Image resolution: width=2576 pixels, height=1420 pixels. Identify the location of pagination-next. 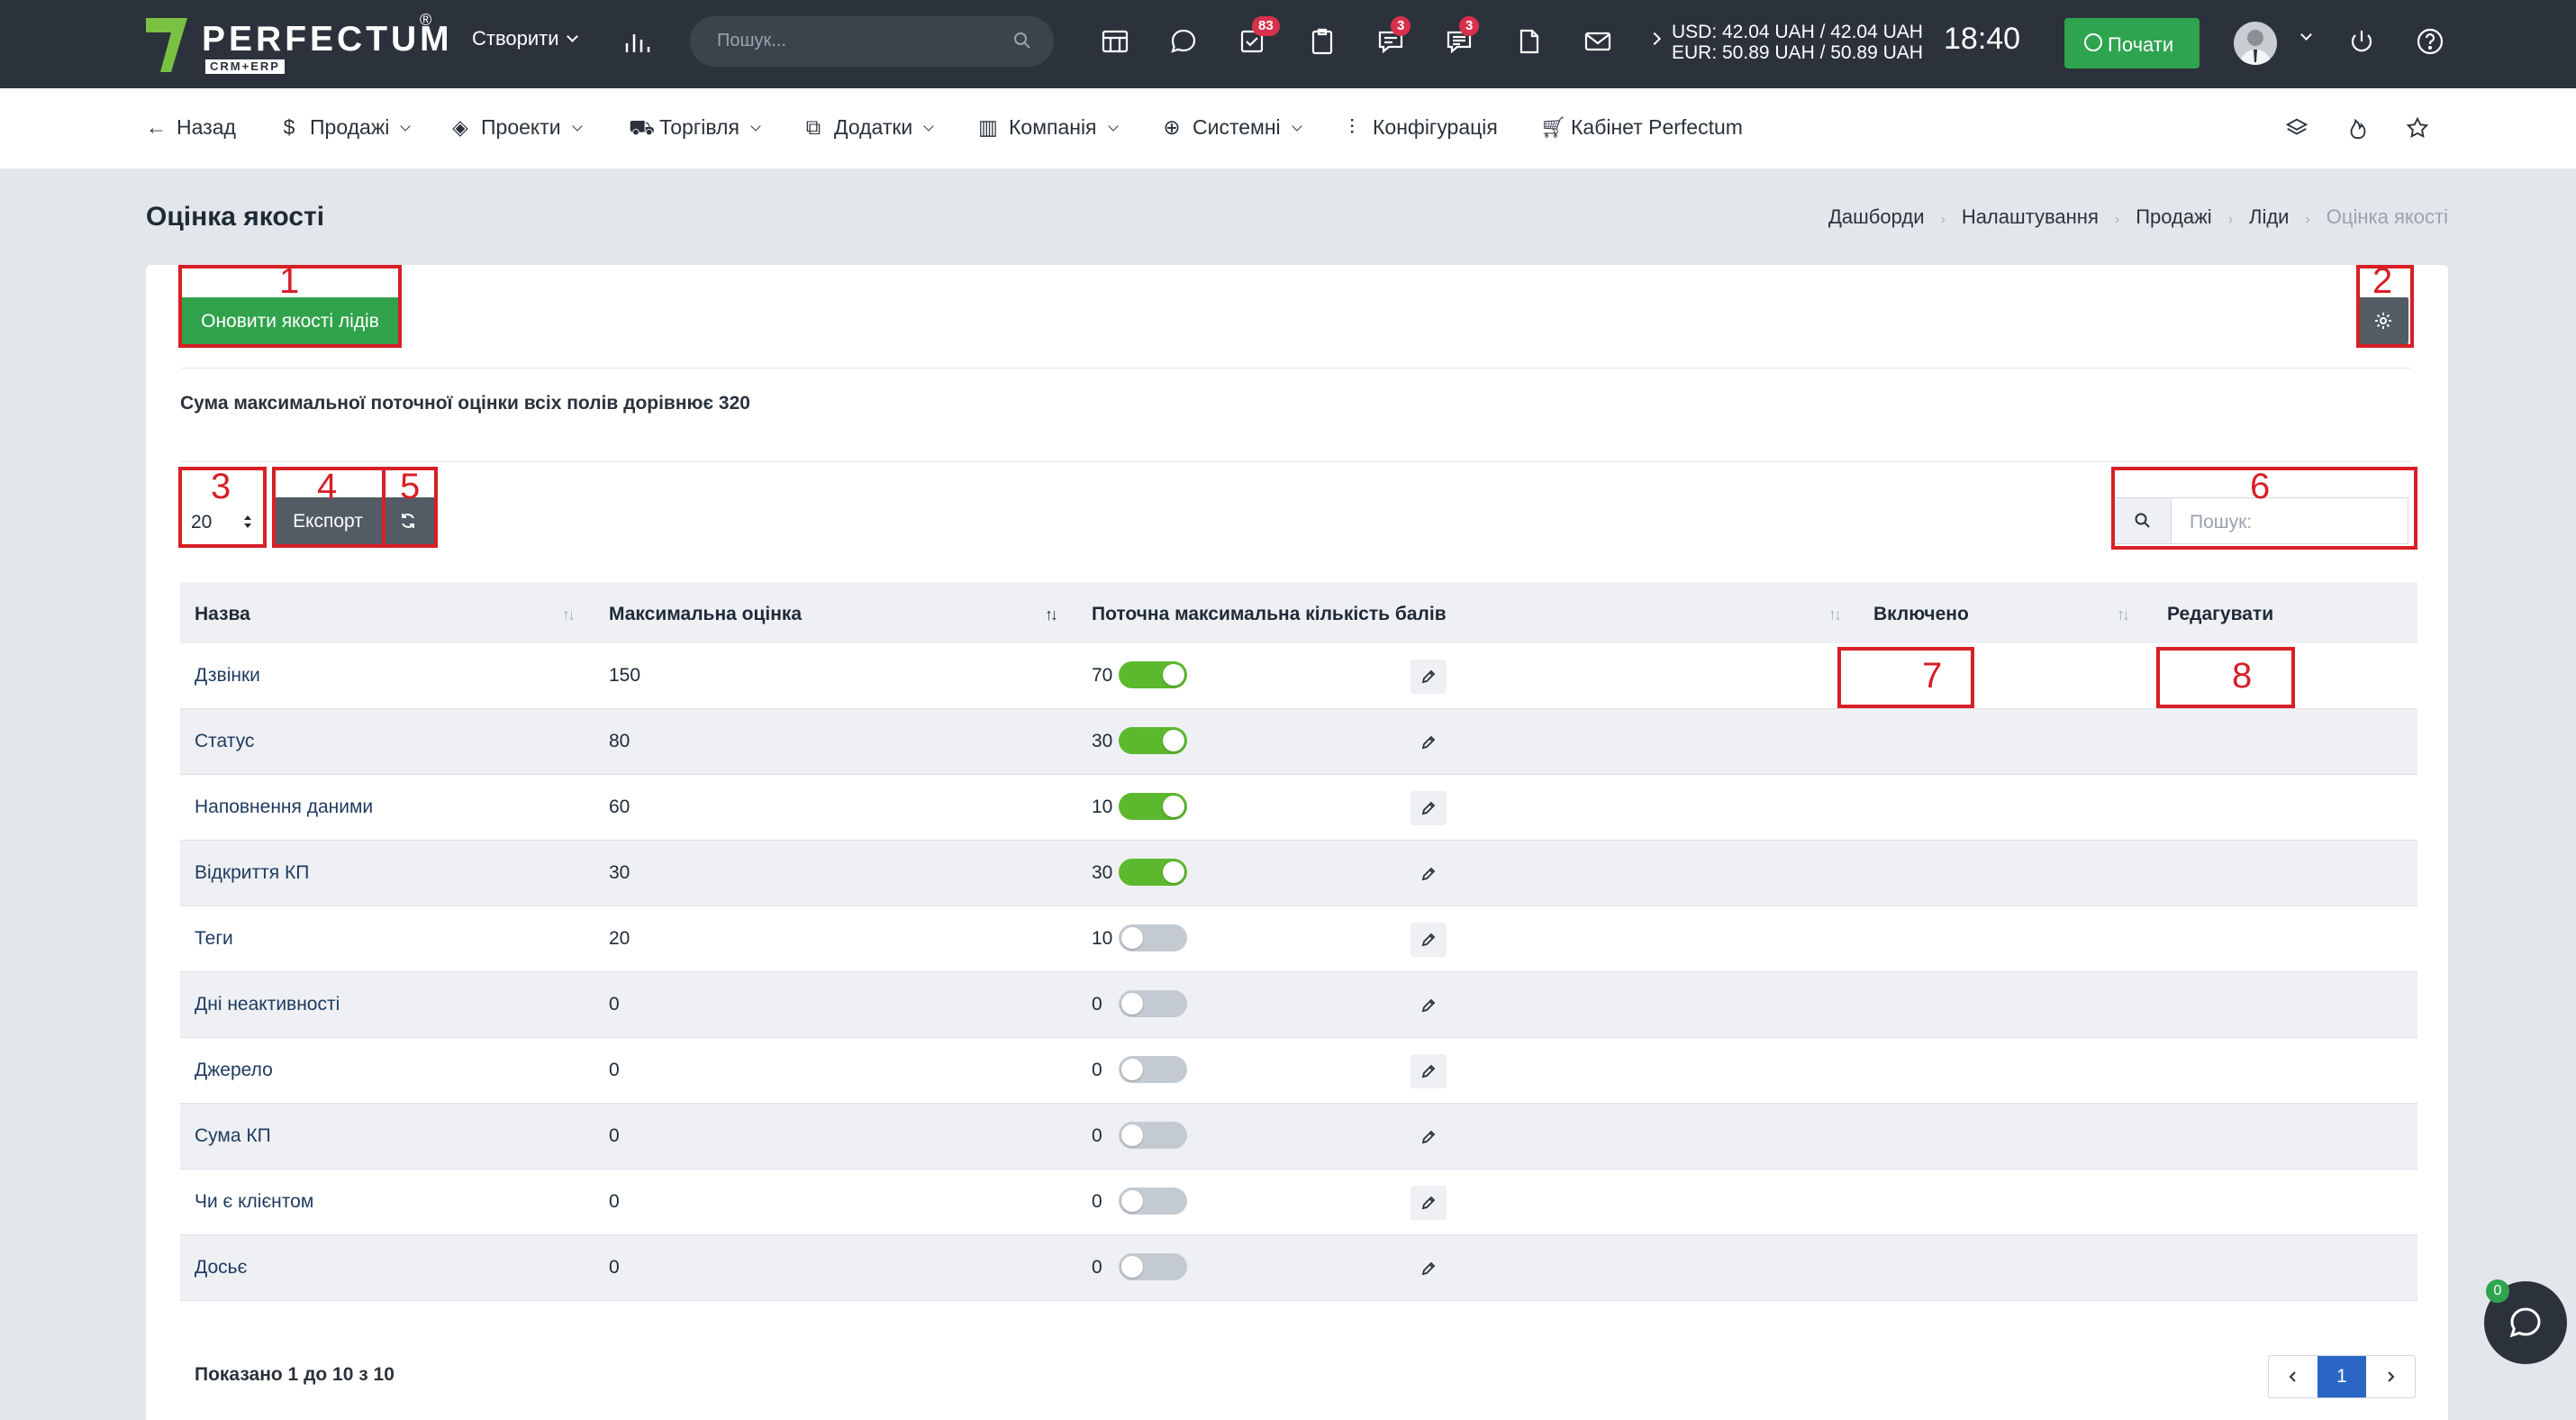
(2390, 1376).